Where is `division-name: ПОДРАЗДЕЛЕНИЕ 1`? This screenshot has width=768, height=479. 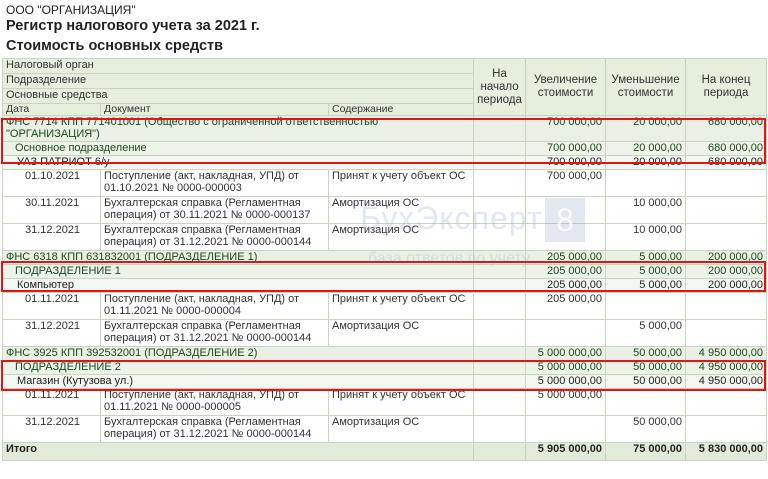
division-name: ПОДРАЗДЕЛЕНИЕ 1 is located at coordinates (238, 271).